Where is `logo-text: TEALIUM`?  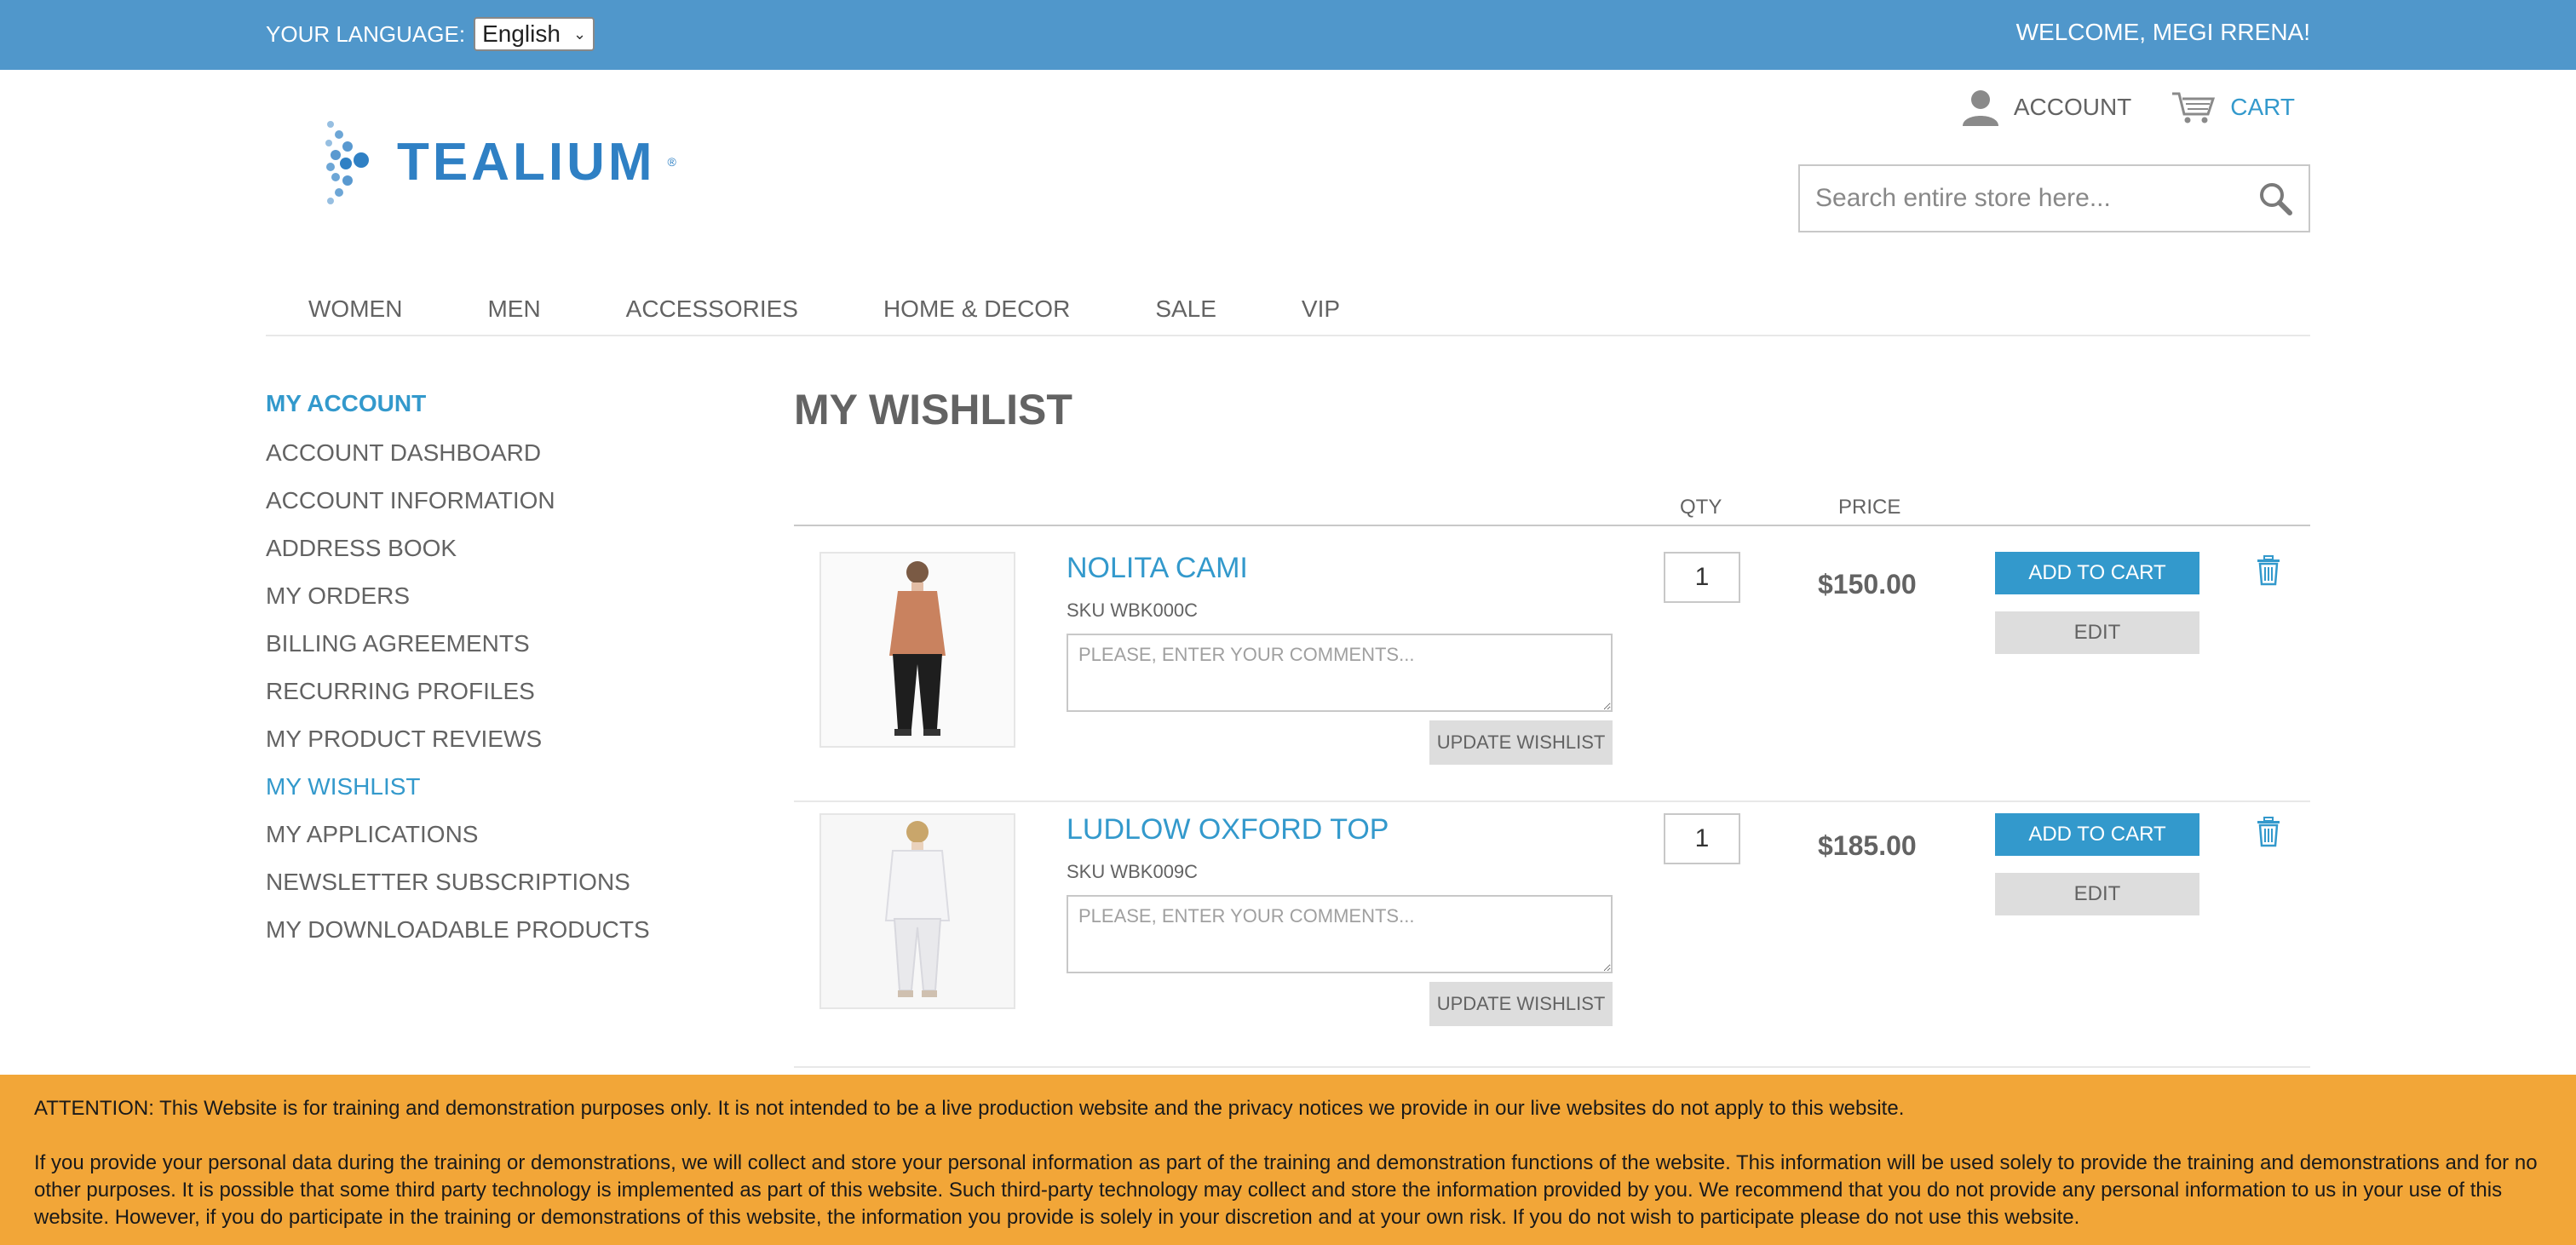 logo-text: TEALIUM is located at coordinates (526, 162).